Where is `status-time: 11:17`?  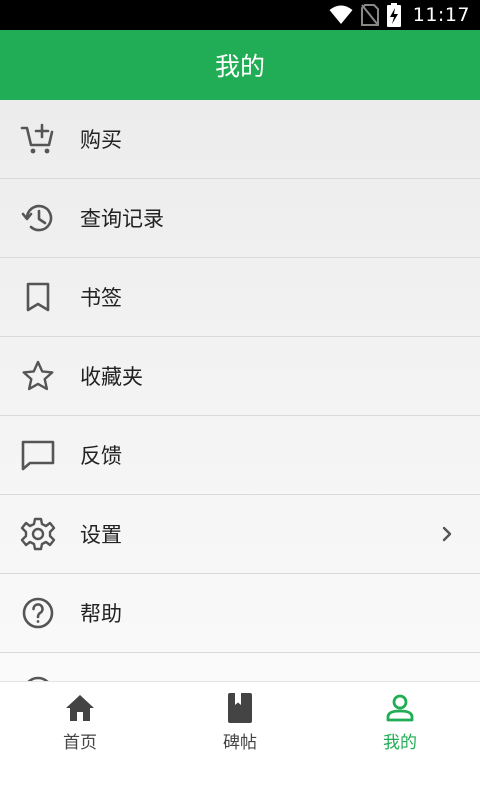 status-time: 11:17 is located at coordinates (441, 15).